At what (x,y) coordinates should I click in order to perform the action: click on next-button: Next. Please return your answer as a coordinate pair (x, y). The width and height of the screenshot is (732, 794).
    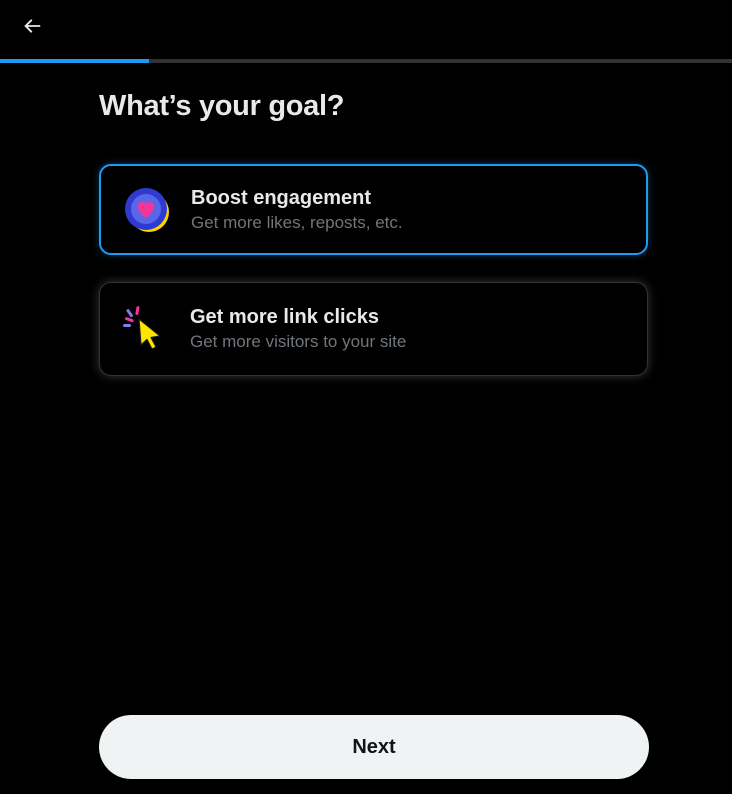
    Looking at the image, I should click on (374, 747).